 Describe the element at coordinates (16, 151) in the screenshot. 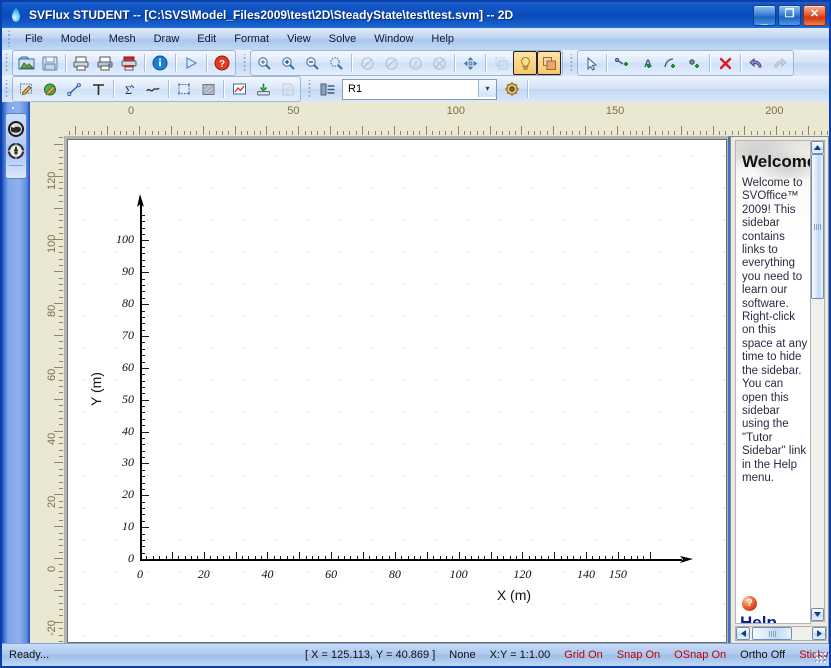

I see `compass-orientation-icon` at that location.